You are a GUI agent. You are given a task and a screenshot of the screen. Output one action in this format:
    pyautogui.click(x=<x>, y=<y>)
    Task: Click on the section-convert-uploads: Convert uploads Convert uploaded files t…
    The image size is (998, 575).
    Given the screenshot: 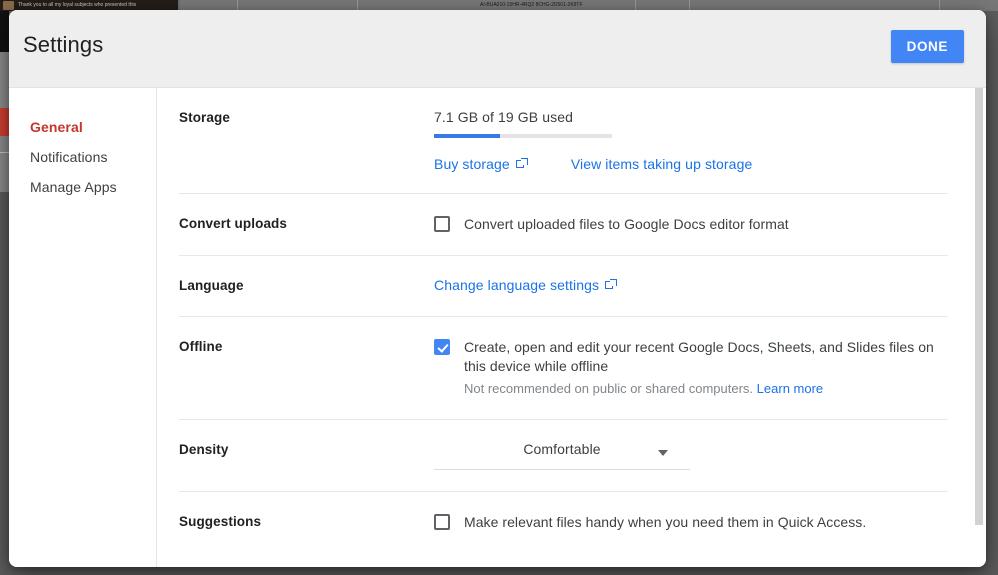 What is the action you would take?
    pyautogui.click(x=563, y=225)
    